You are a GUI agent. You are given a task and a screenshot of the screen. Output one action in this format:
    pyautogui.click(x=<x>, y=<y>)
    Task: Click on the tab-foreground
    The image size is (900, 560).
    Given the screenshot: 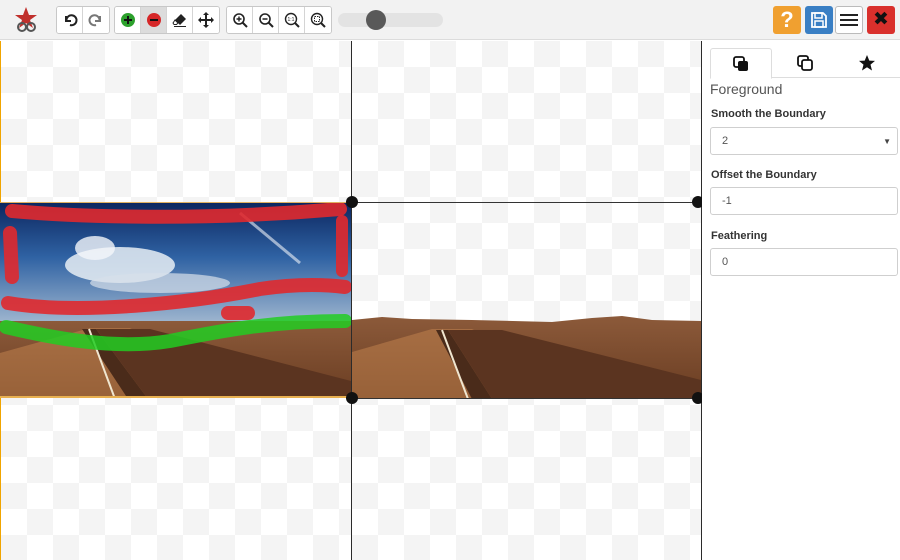 What is the action you would take?
    pyautogui.click(x=741, y=63)
    